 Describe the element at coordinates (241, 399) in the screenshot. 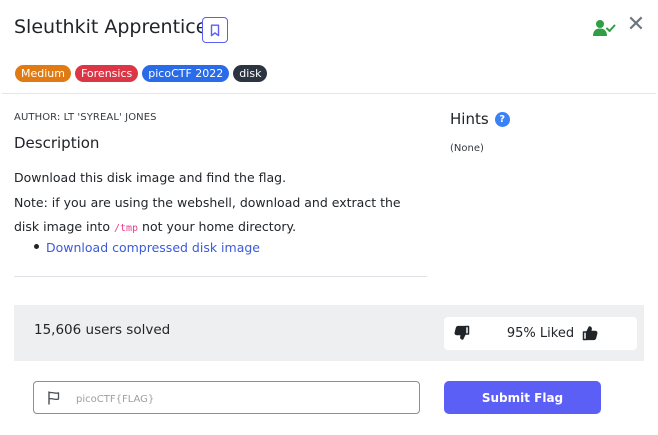

I see `flag-input` at that location.